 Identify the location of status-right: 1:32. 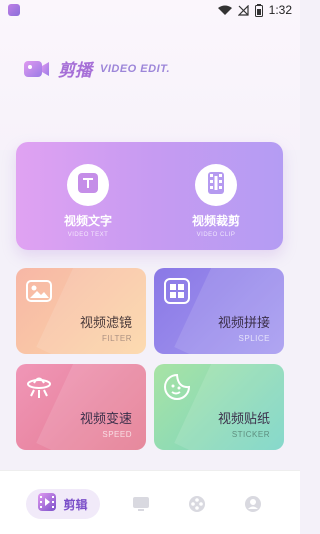
(254, 10).